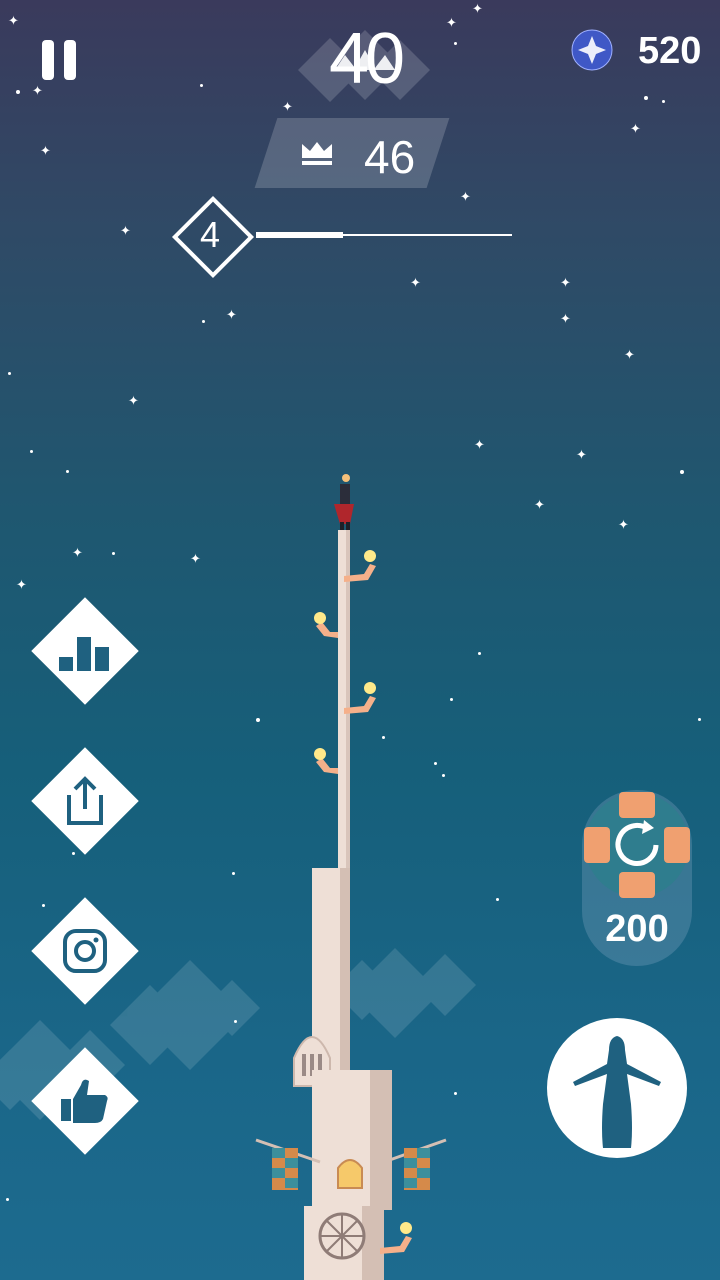  Describe the element at coordinates (617, 1092) in the screenshot. I see `hooded-figure-icon` at that location.